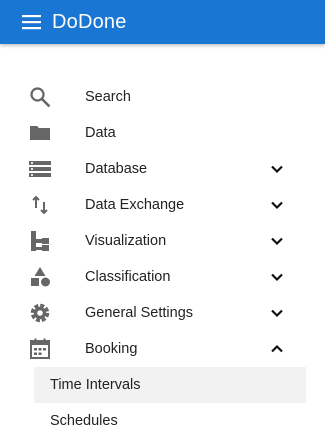 Image resolution: width=325 pixels, height=438 pixels. What do you see at coordinates (40, 277) in the screenshot?
I see `shapes-icon` at bounding box center [40, 277].